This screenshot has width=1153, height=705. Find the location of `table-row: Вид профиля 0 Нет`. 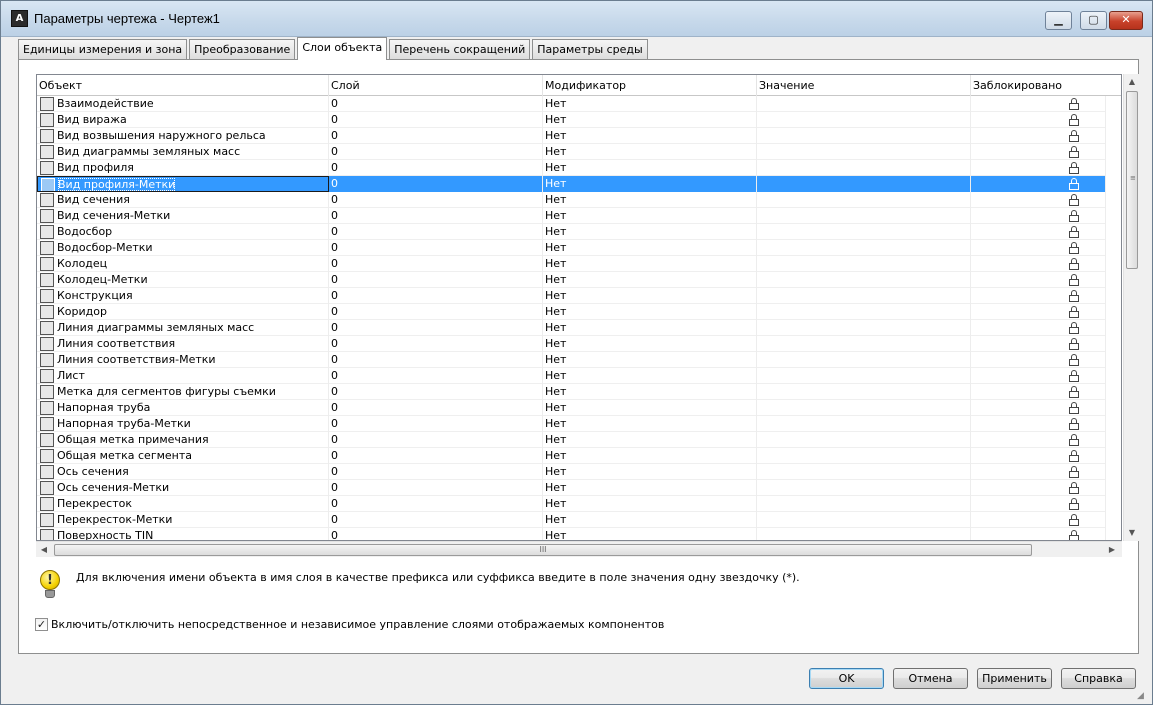

table-row: Вид профиля 0 Нет is located at coordinates (571, 168).